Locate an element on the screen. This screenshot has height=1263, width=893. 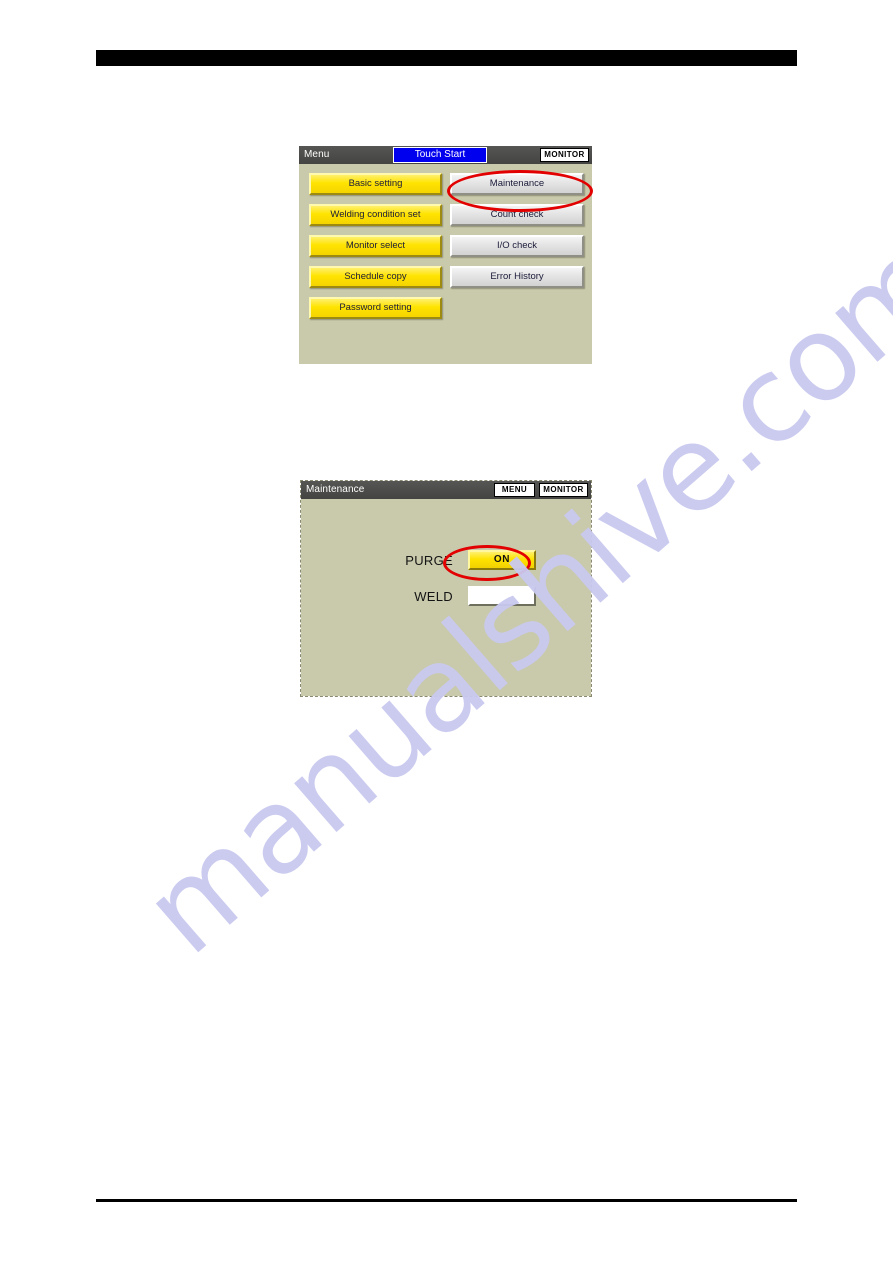
maintenance-screen-title: Maintenance is located at coordinates (335, 489).